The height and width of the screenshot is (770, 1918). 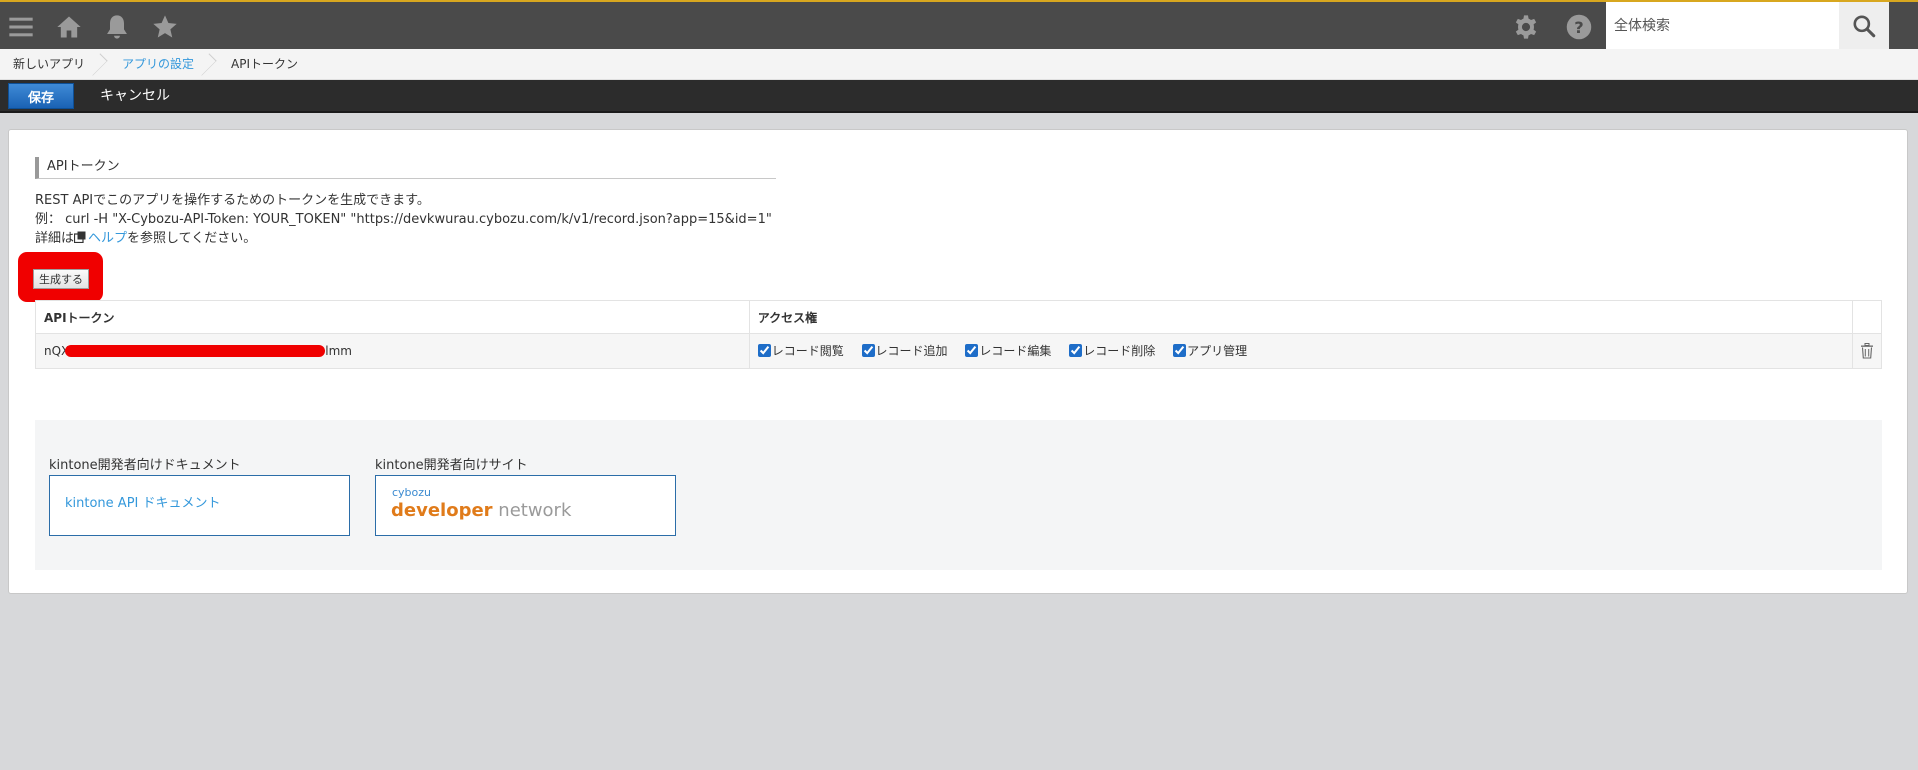 I want to click on permission-edit-checkbox, so click(x=972, y=350).